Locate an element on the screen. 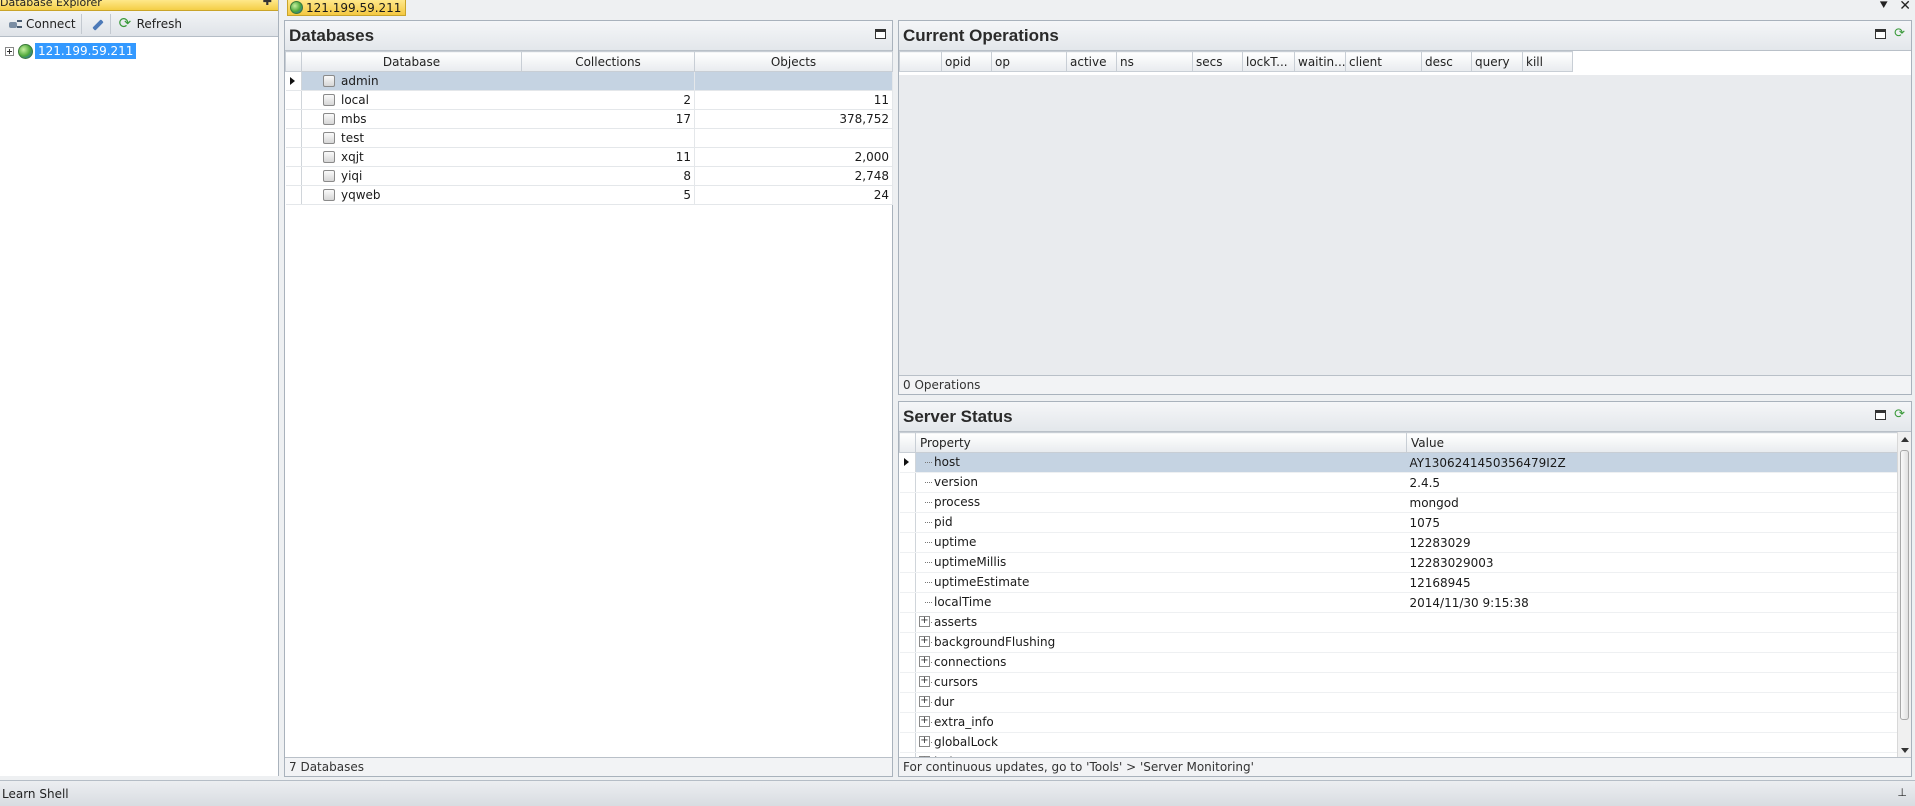 The image size is (1915, 806). close-icon: ✕ is located at coordinates (1905, 7).